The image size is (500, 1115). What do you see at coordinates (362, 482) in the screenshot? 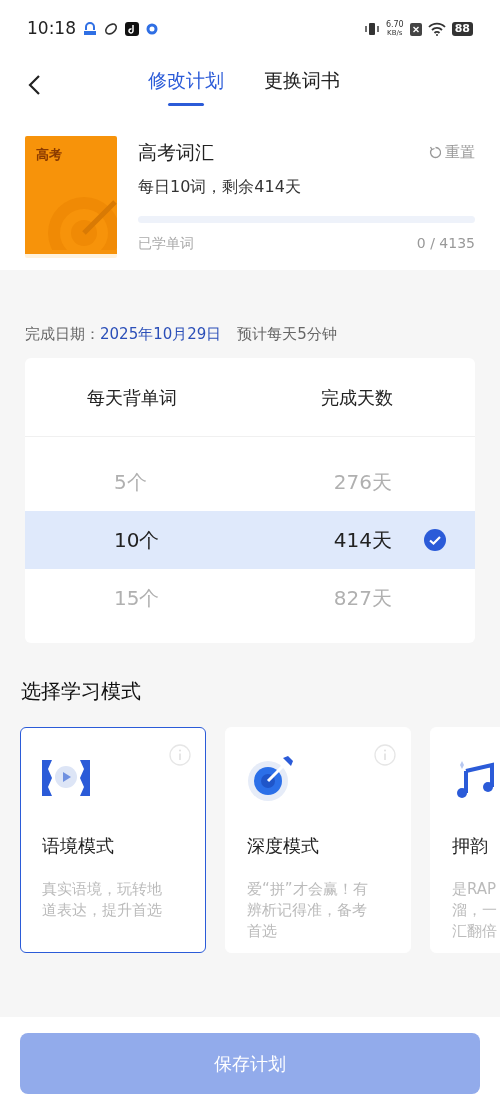
I see `days-count: 276天` at bounding box center [362, 482].